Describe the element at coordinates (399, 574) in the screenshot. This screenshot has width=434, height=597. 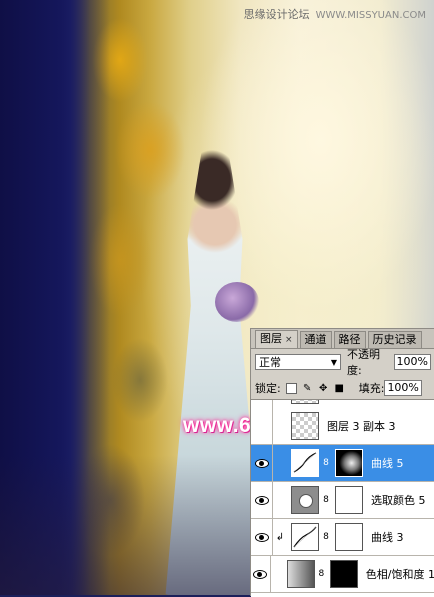
I see `layer-name: 色相/饱和度 1` at that location.